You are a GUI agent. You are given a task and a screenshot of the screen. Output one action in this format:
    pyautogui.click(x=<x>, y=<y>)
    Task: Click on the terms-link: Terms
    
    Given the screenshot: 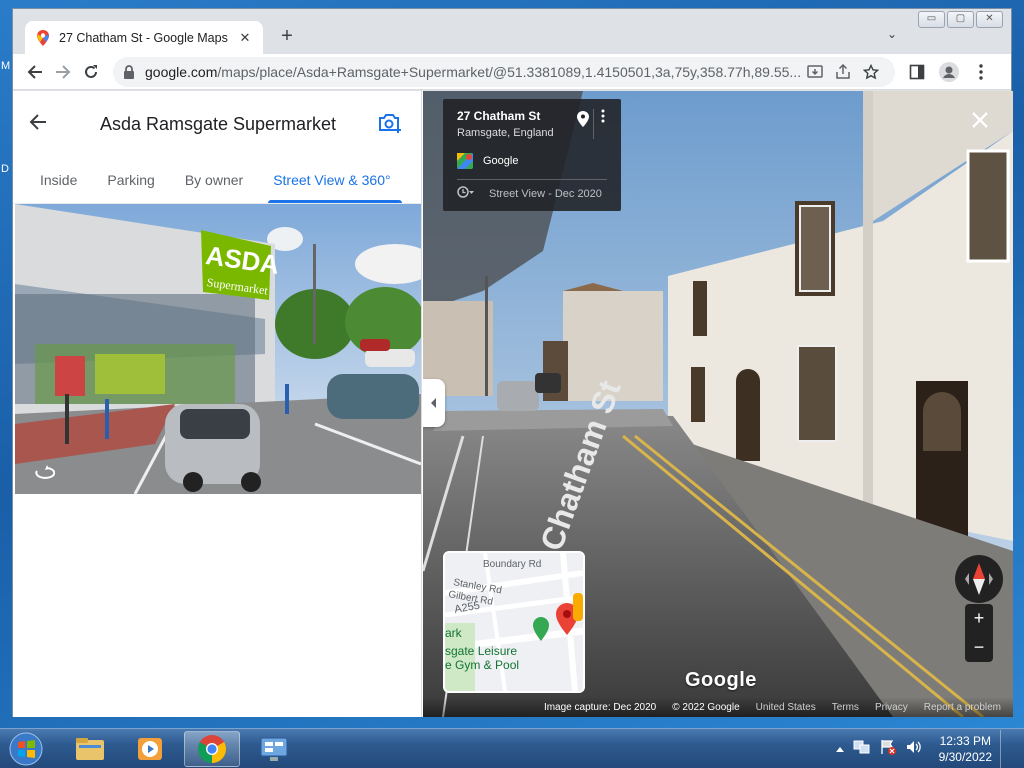 What is the action you would take?
    pyautogui.click(x=845, y=707)
    